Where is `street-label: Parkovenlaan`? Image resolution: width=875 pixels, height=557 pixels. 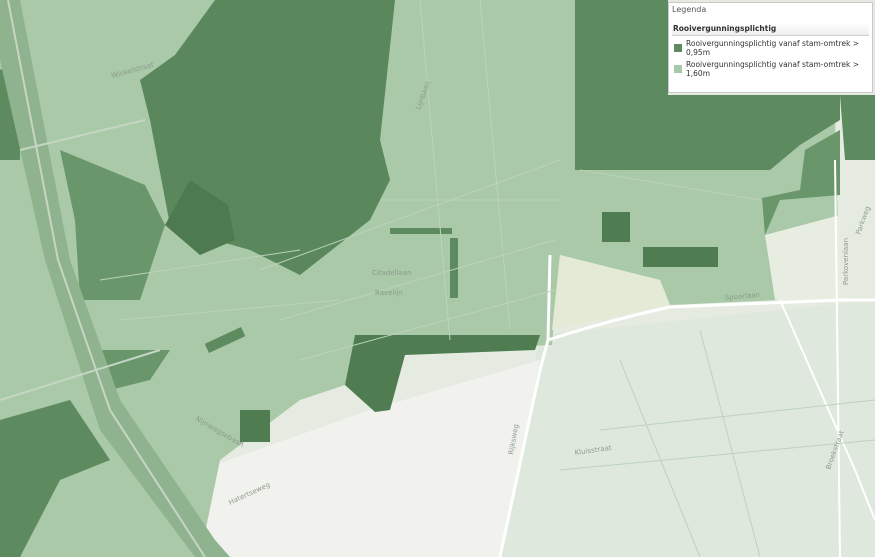 street-label: Parkovenlaan is located at coordinates (846, 261).